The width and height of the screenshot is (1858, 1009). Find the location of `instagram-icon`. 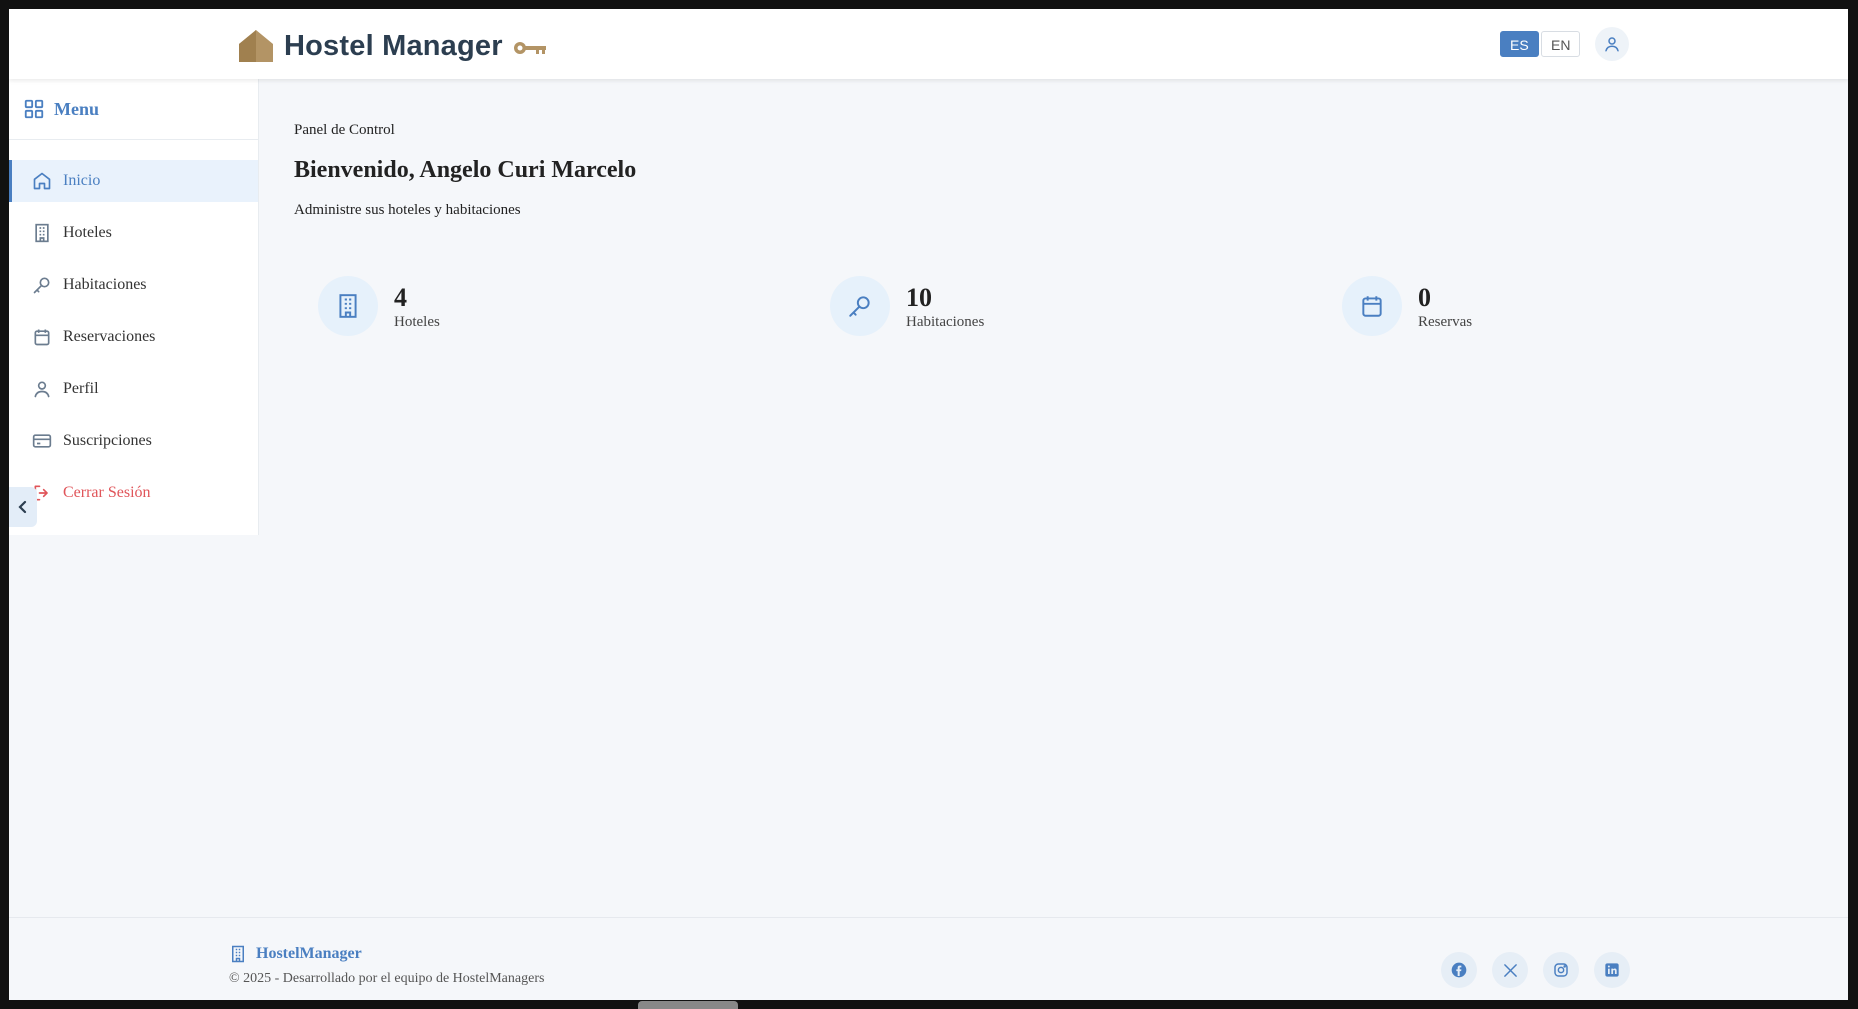

instagram-icon is located at coordinates (1561, 970).